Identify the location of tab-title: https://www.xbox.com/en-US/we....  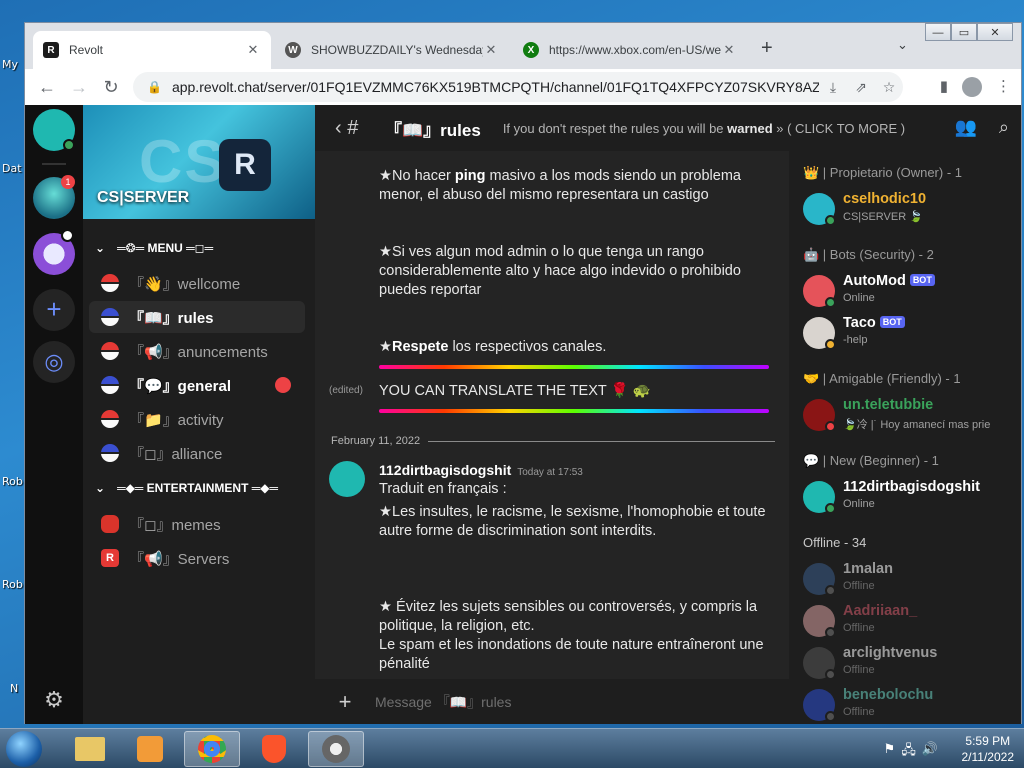
(635, 50).